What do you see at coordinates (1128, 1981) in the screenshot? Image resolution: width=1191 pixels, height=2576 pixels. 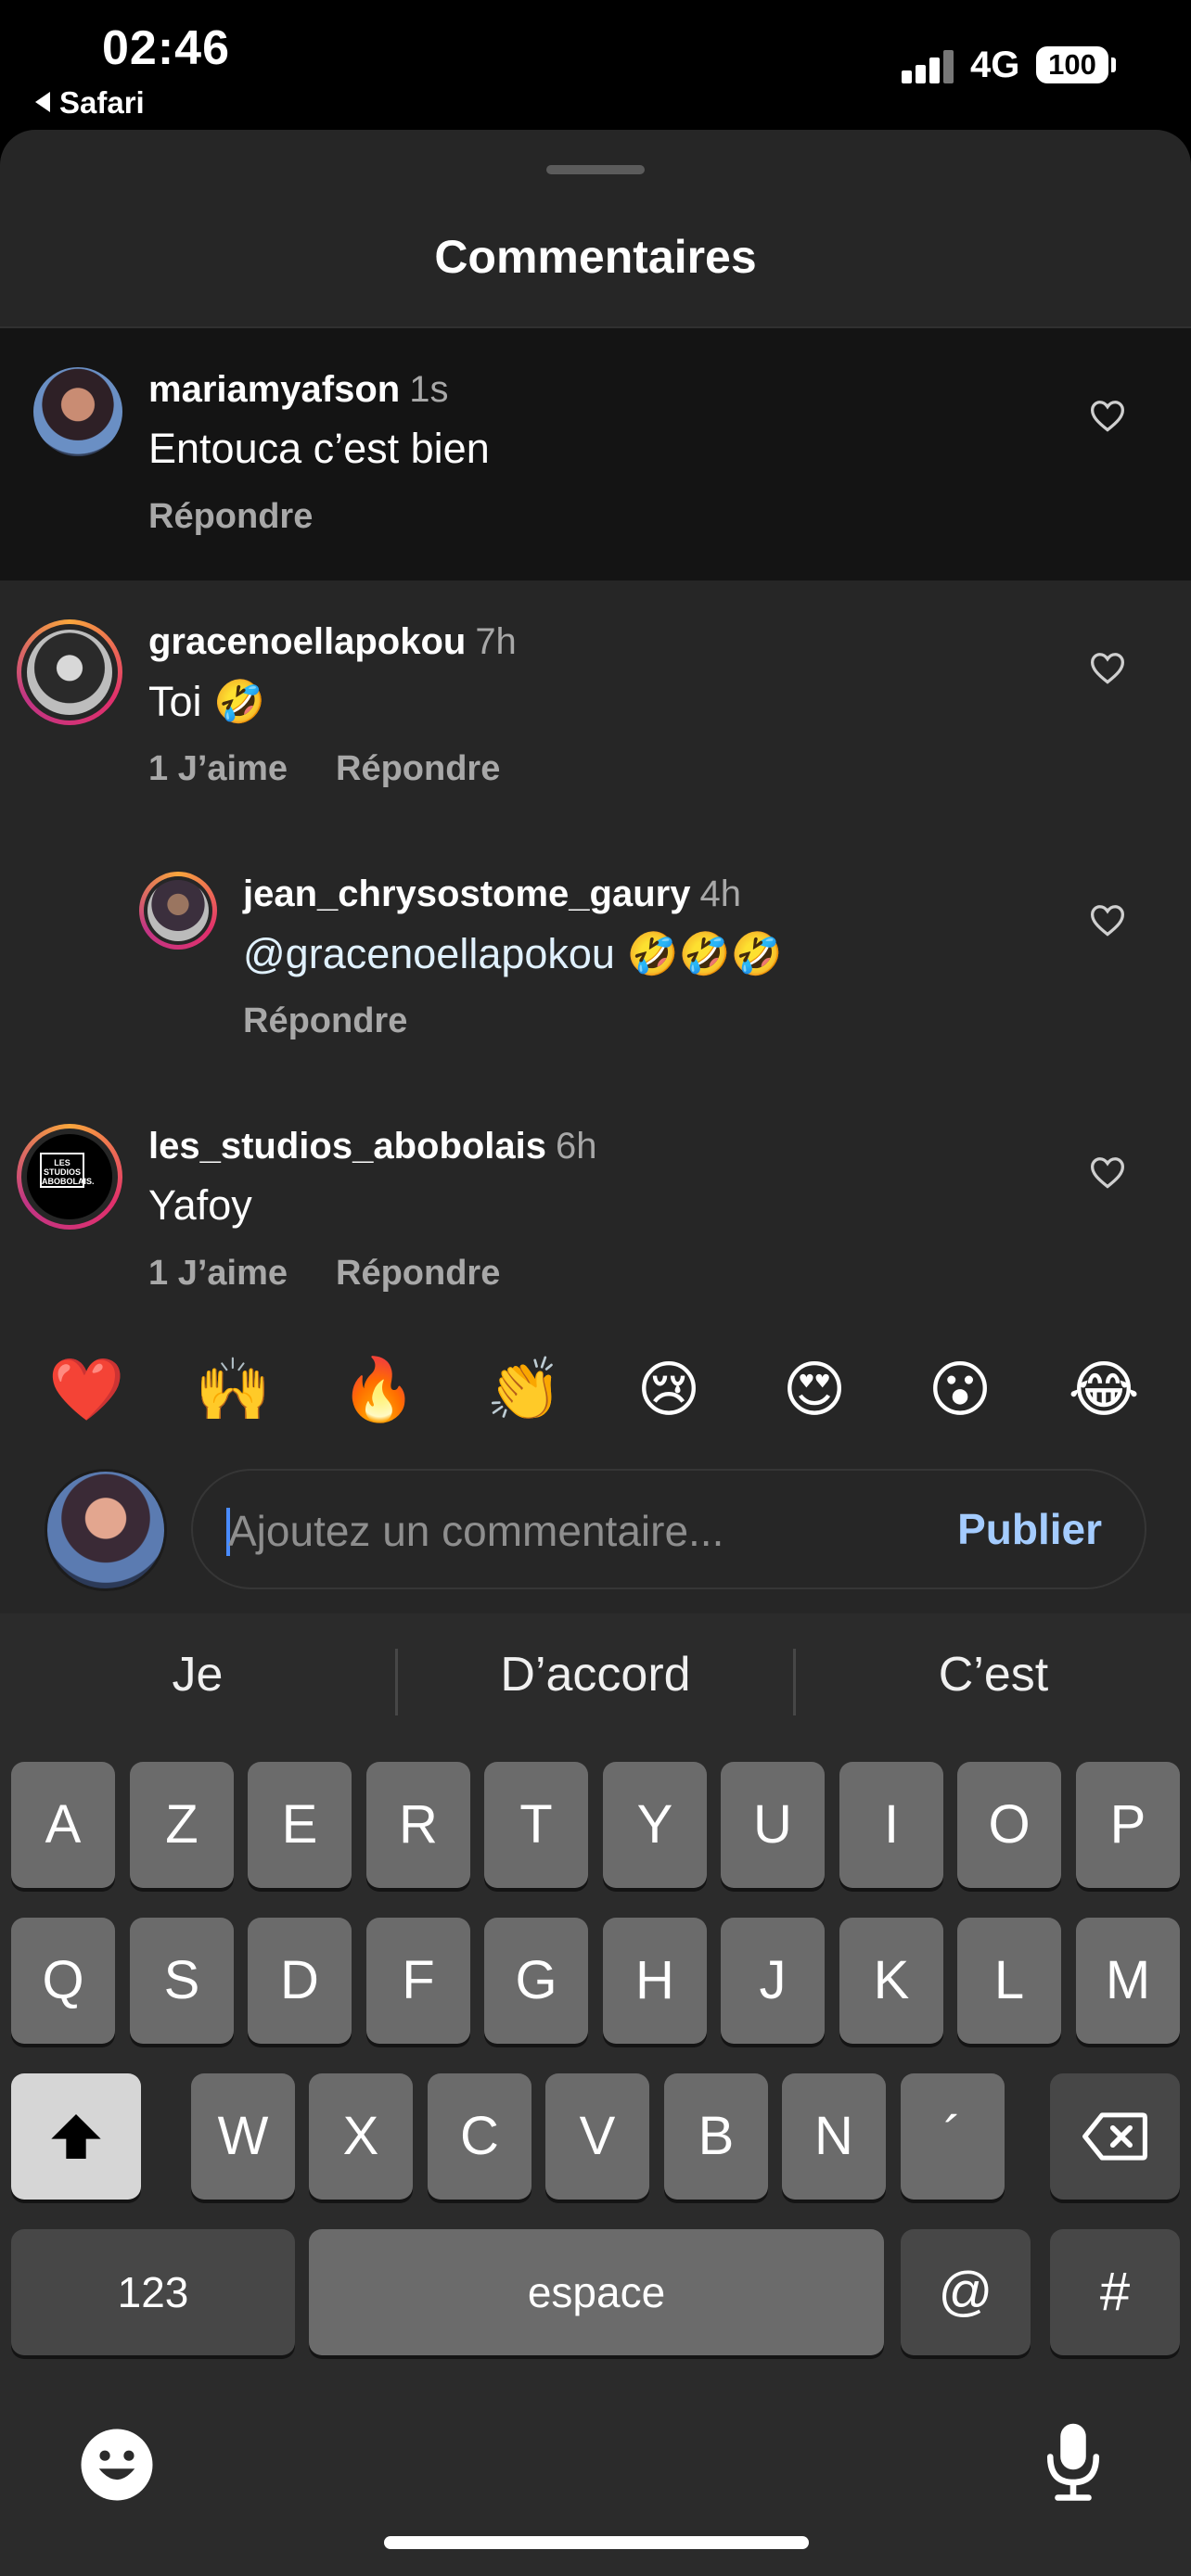 I see `key-m: M` at bounding box center [1128, 1981].